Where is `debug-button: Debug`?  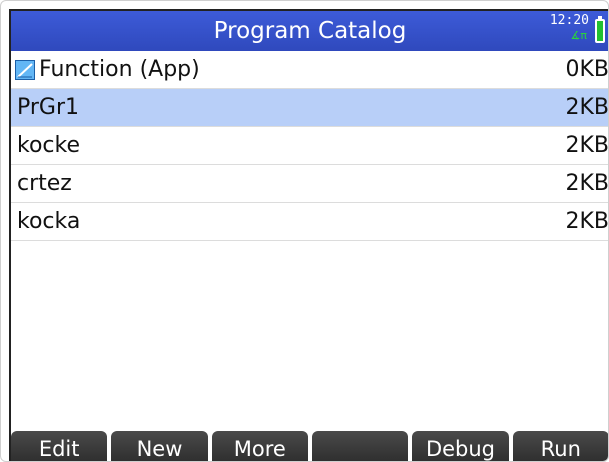
debug-button: Debug is located at coordinates (460, 446).